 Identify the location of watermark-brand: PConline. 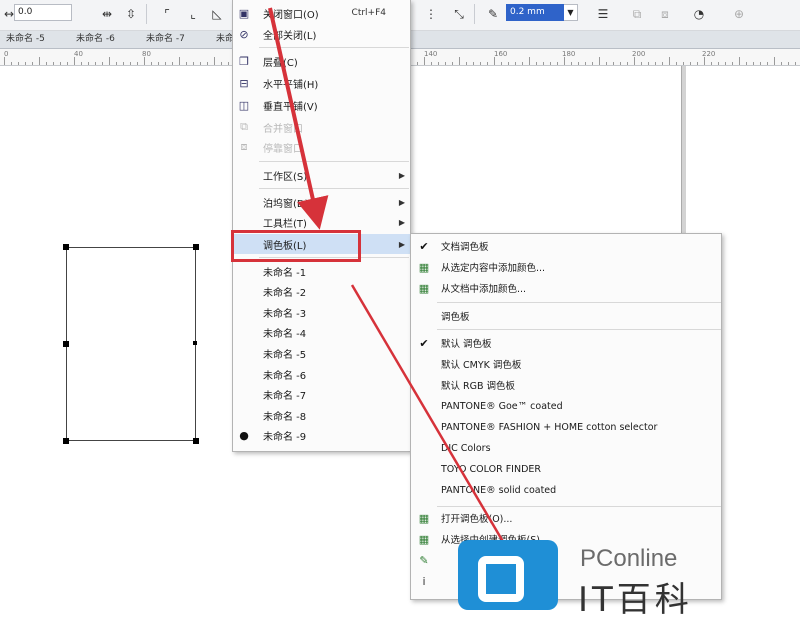
(629, 558).